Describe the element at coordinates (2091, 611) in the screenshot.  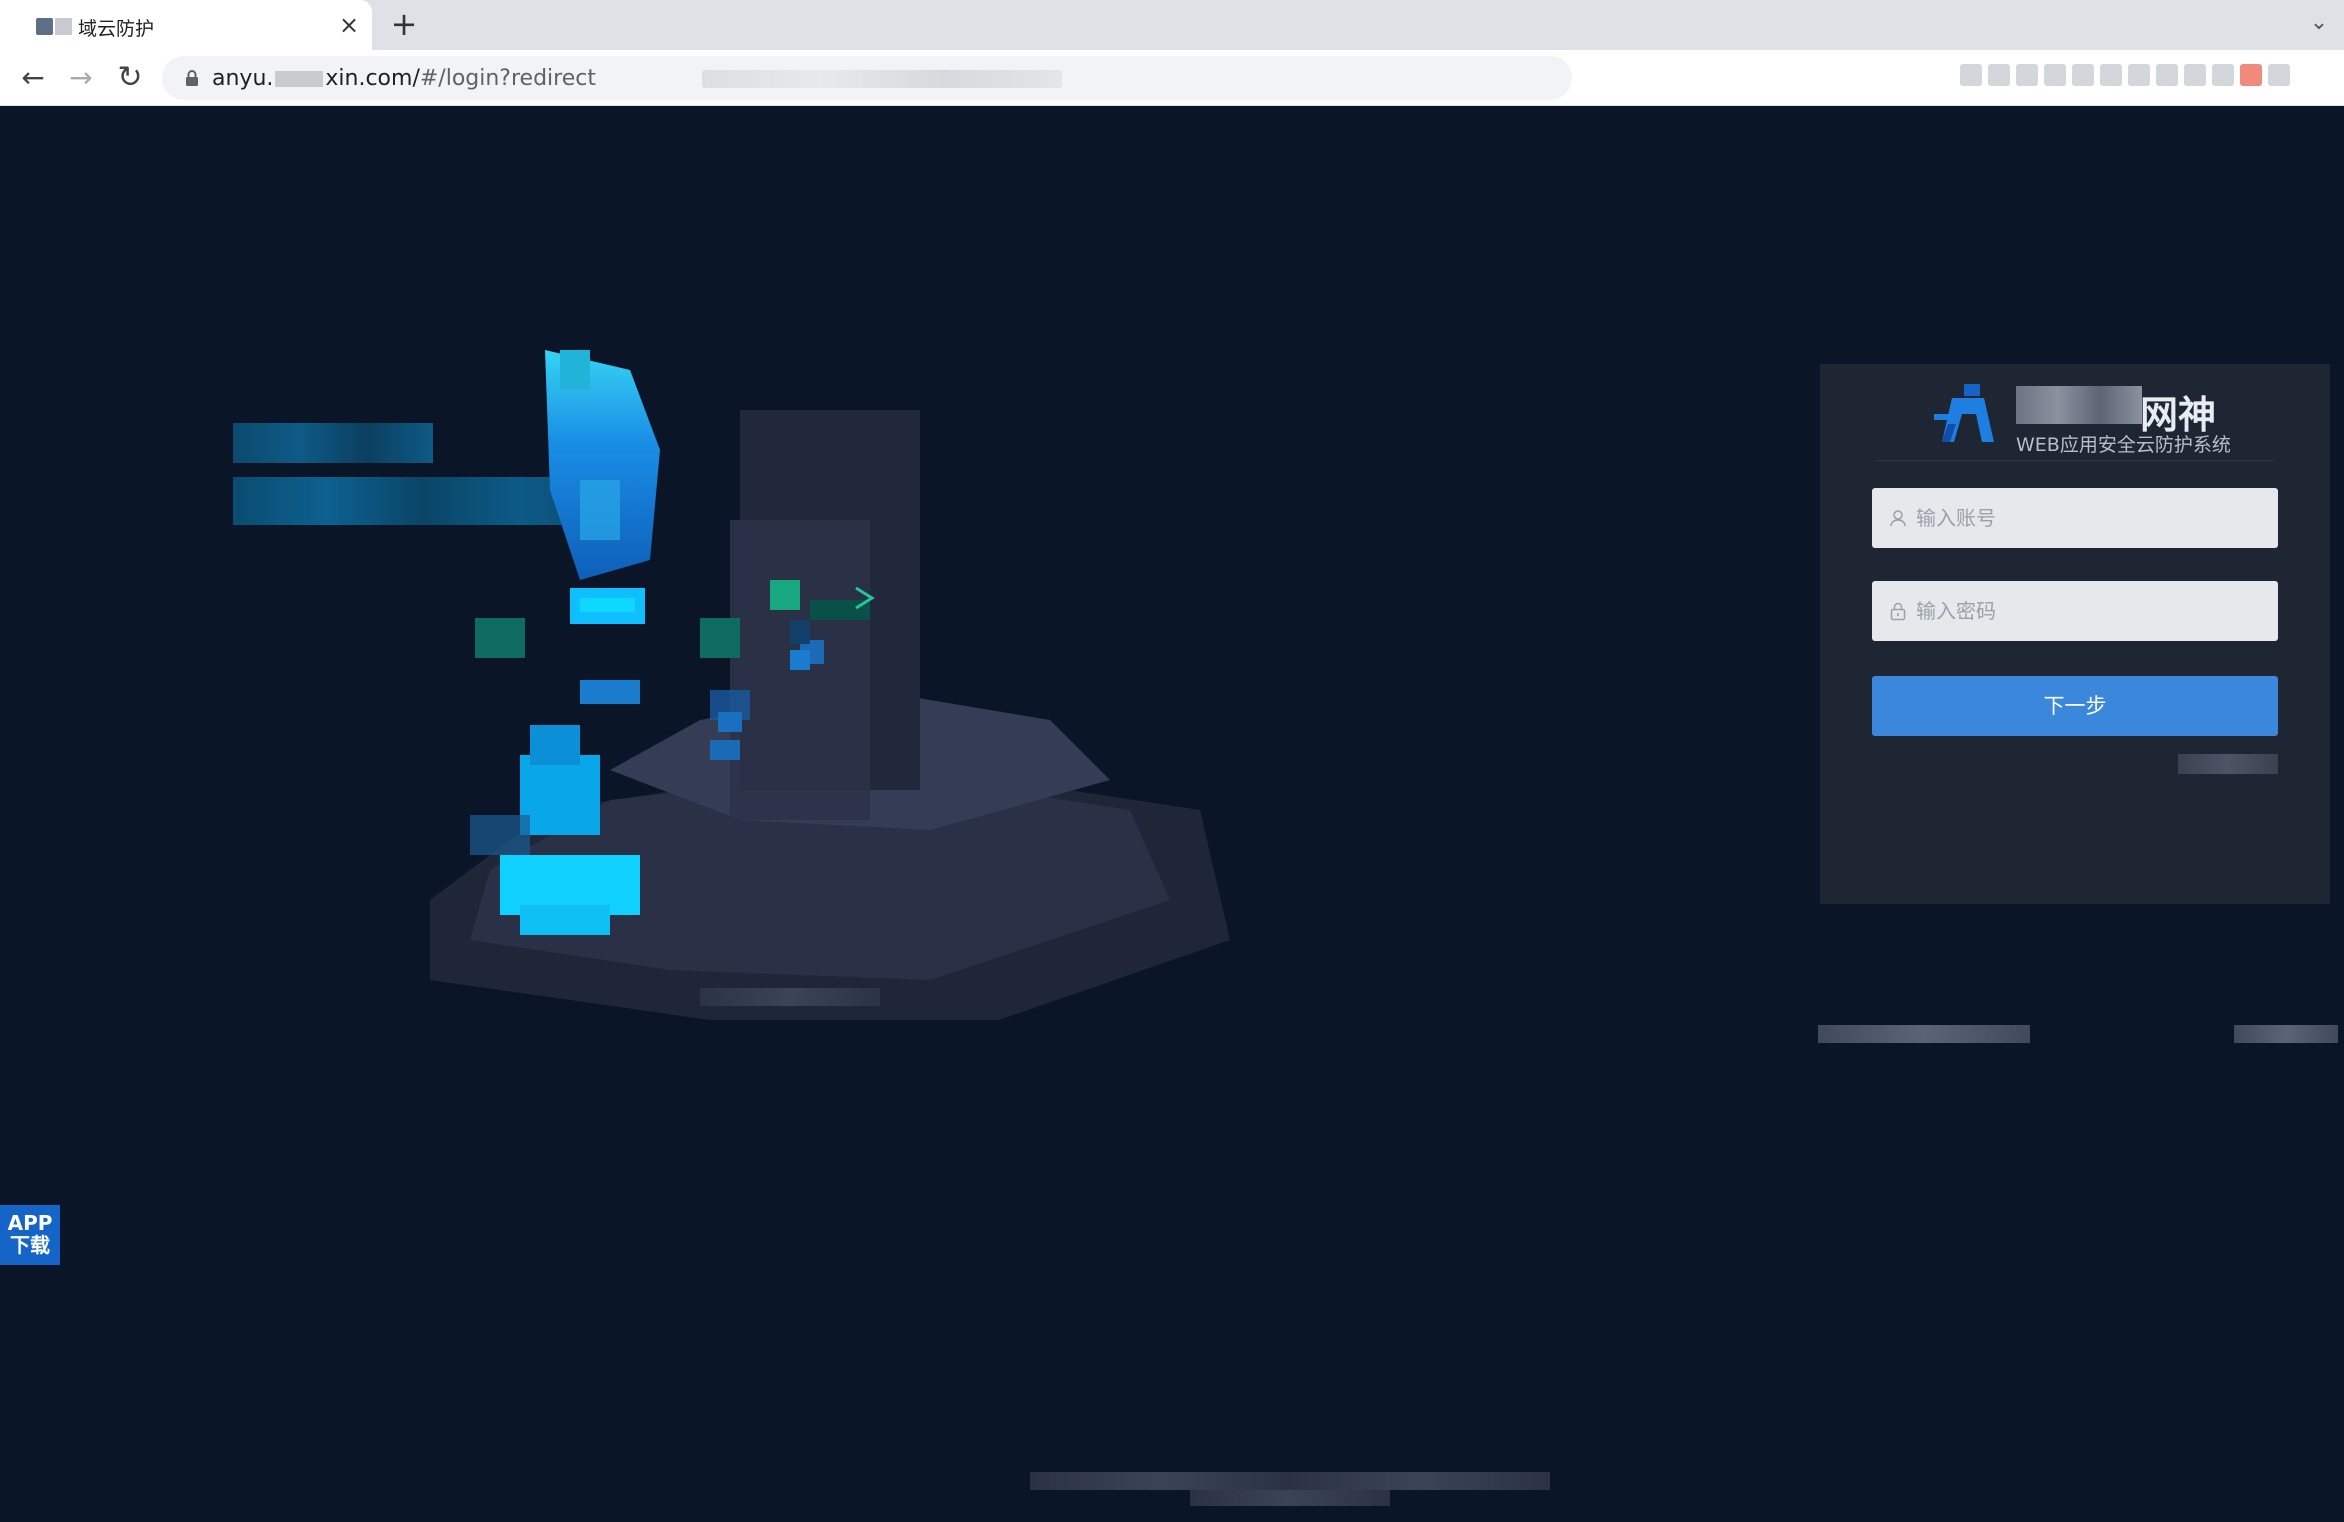
I see `password-input` at that location.